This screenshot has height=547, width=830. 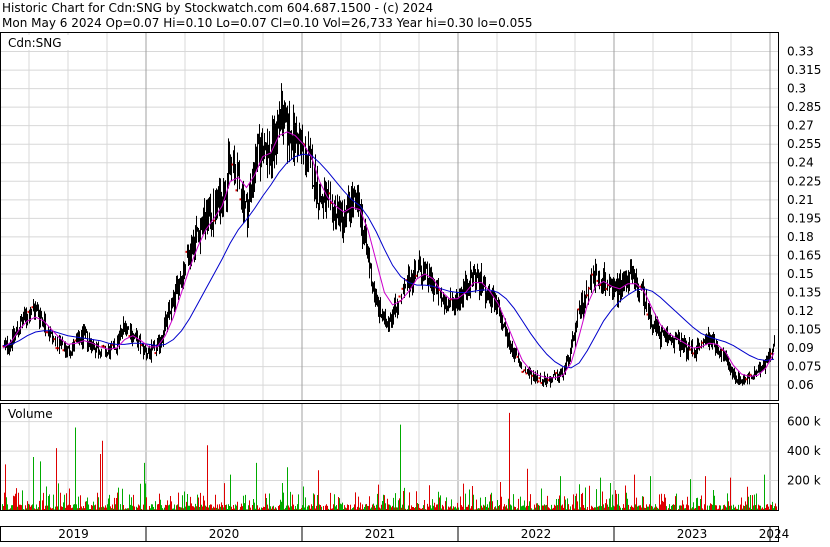 What do you see at coordinates (35, 43) in the screenshot?
I see `symbol-label: Cdn:SNG` at bounding box center [35, 43].